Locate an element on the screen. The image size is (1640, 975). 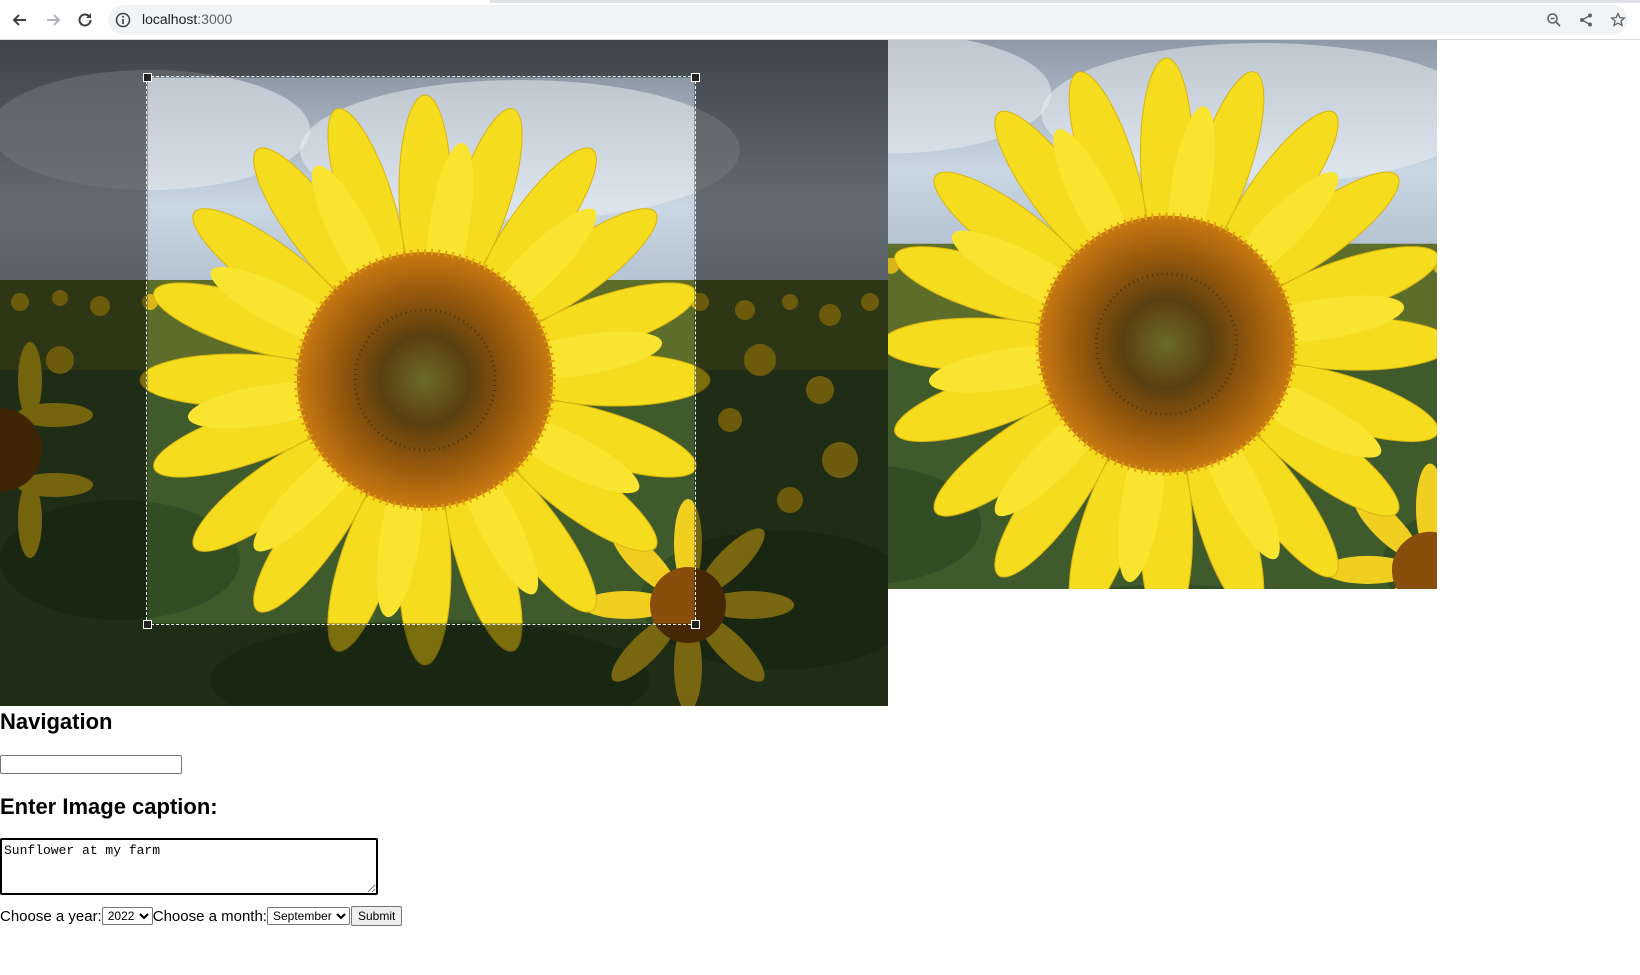
tab-strip is located at coordinates (820, 1).